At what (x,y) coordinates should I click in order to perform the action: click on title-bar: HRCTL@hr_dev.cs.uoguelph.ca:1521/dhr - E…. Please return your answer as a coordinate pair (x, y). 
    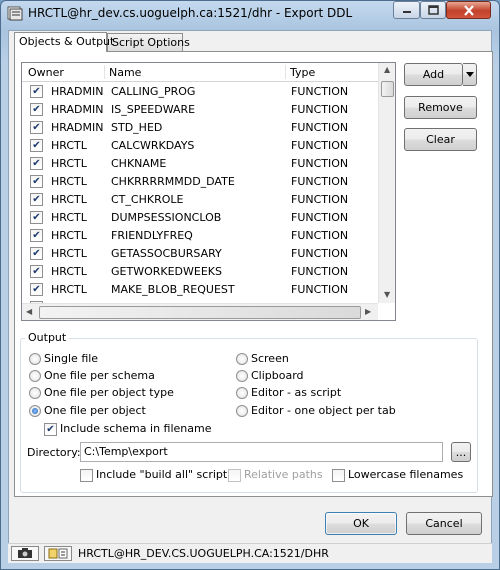
    Looking at the image, I should click on (250, 13).